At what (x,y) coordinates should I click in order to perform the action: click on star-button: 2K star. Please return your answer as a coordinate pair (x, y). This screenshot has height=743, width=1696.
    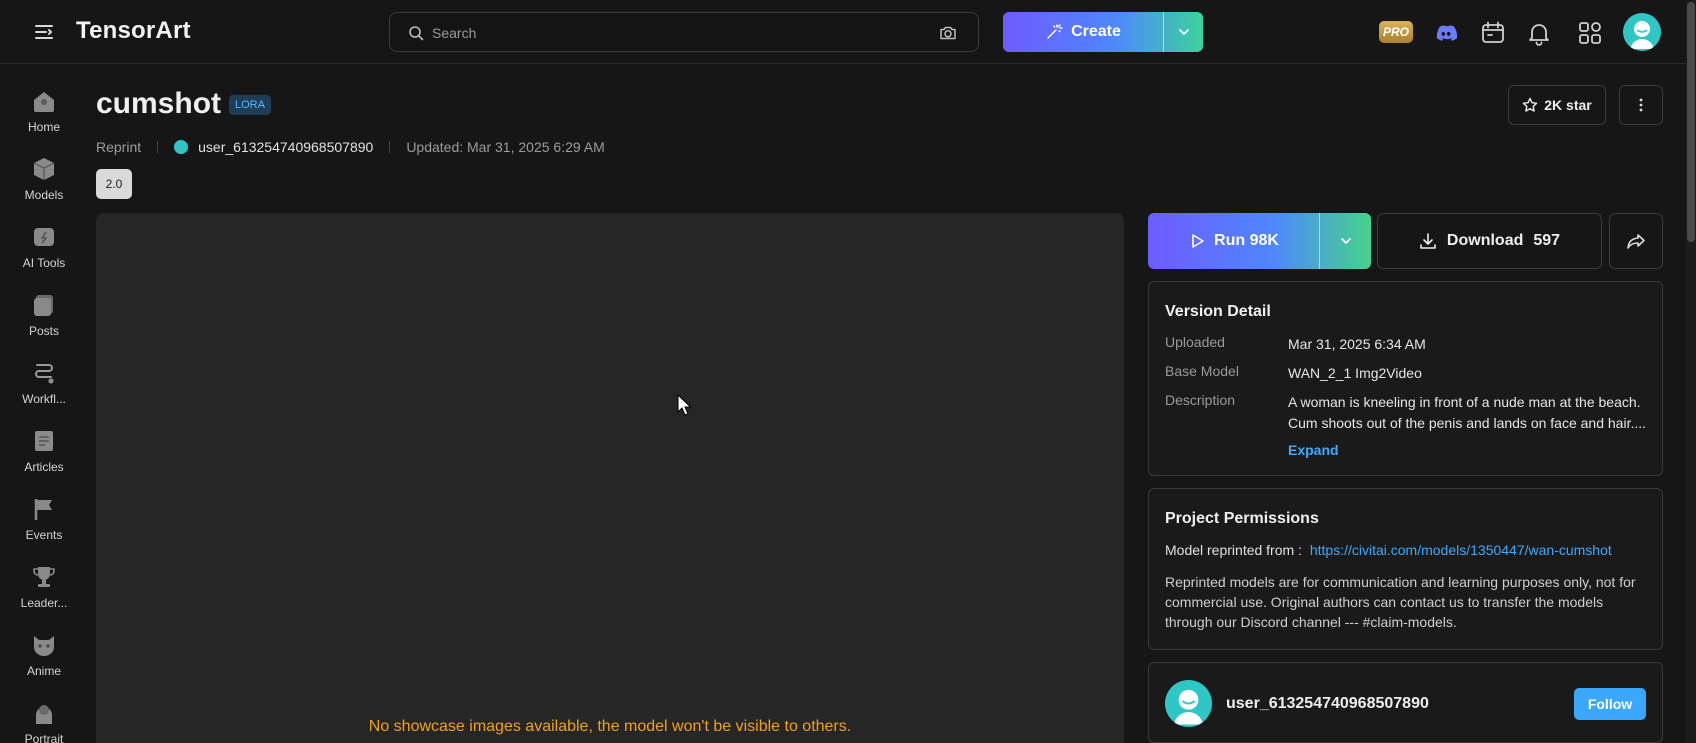
    Looking at the image, I should click on (1557, 105).